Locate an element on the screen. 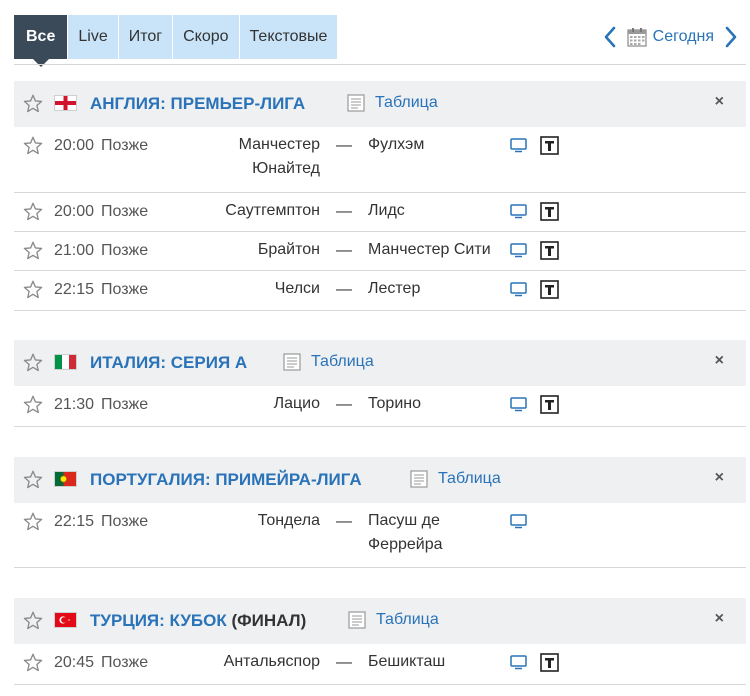 This screenshot has width=750, height=696. away-team: Лестер is located at coordinates (435, 289).